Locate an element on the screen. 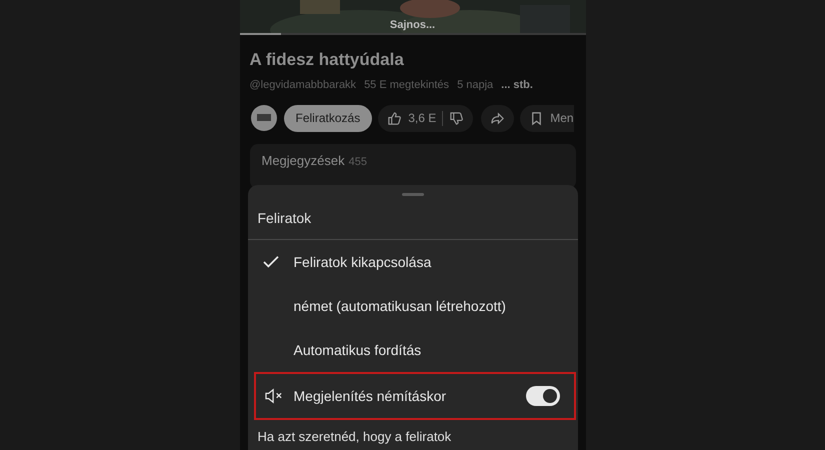 This screenshot has width=825, height=450. save-button: Men is located at coordinates (547, 118).